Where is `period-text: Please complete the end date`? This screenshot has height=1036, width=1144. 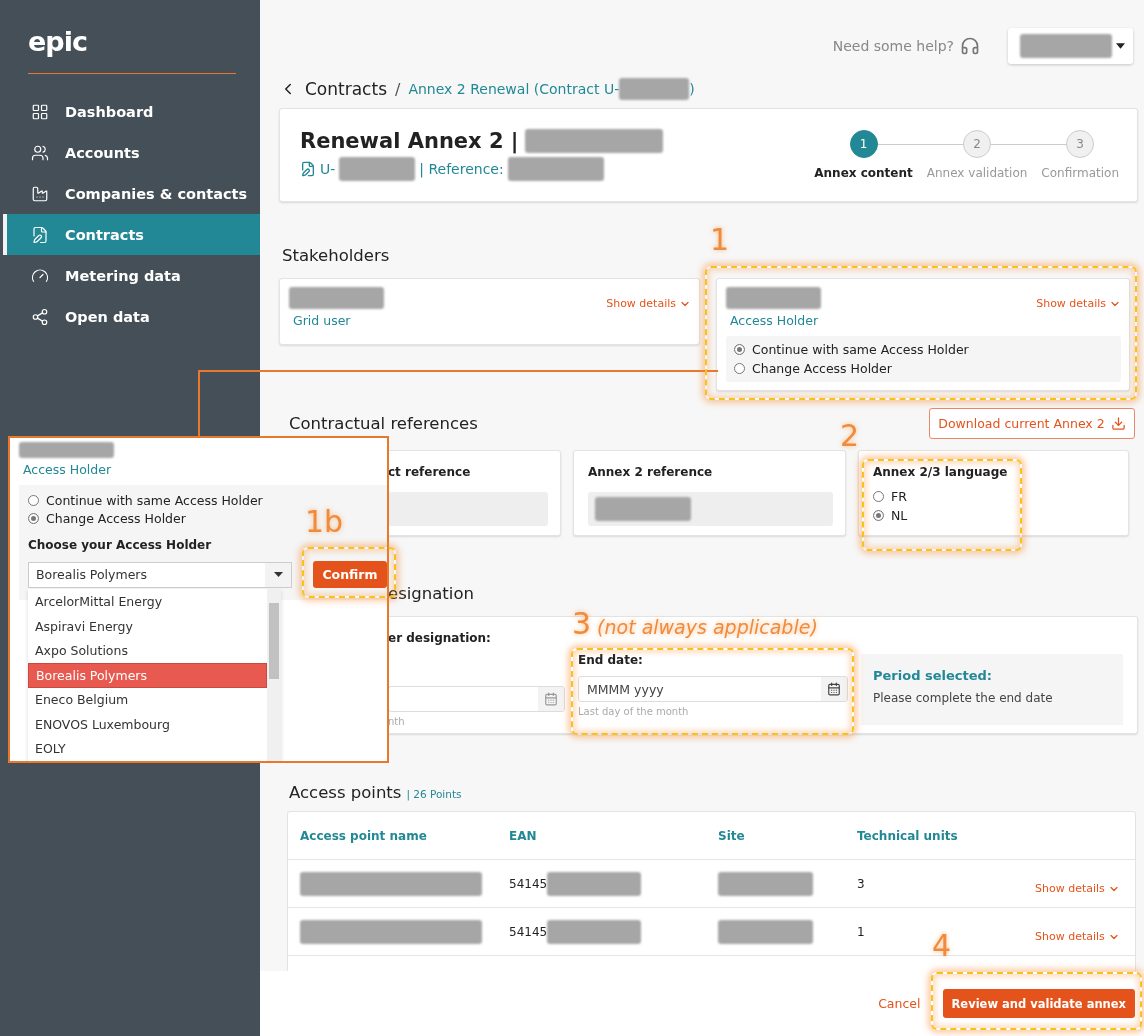 period-text: Please complete the end date is located at coordinates (963, 698).